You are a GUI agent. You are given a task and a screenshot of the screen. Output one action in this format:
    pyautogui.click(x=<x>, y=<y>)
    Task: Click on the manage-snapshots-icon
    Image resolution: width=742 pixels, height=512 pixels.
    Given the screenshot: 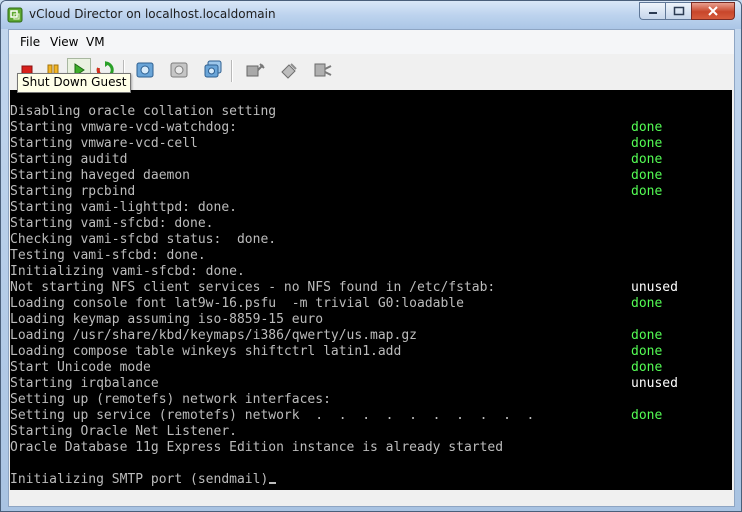 What is the action you would take?
    pyautogui.click(x=213, y=69)
    